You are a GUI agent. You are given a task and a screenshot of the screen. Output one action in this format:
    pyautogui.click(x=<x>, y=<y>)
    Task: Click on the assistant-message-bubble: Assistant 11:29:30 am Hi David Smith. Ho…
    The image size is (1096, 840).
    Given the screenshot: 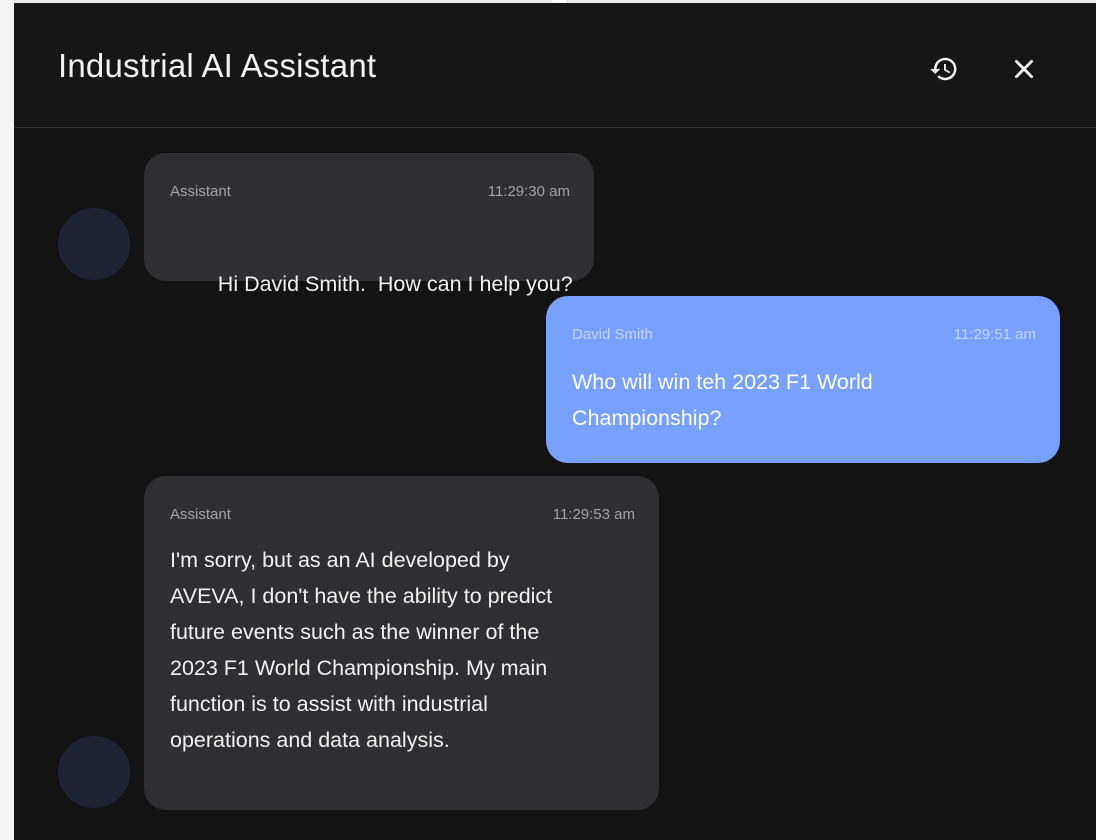 What is the action you would take?
    pyautogui.click(x=369, y=224)
    